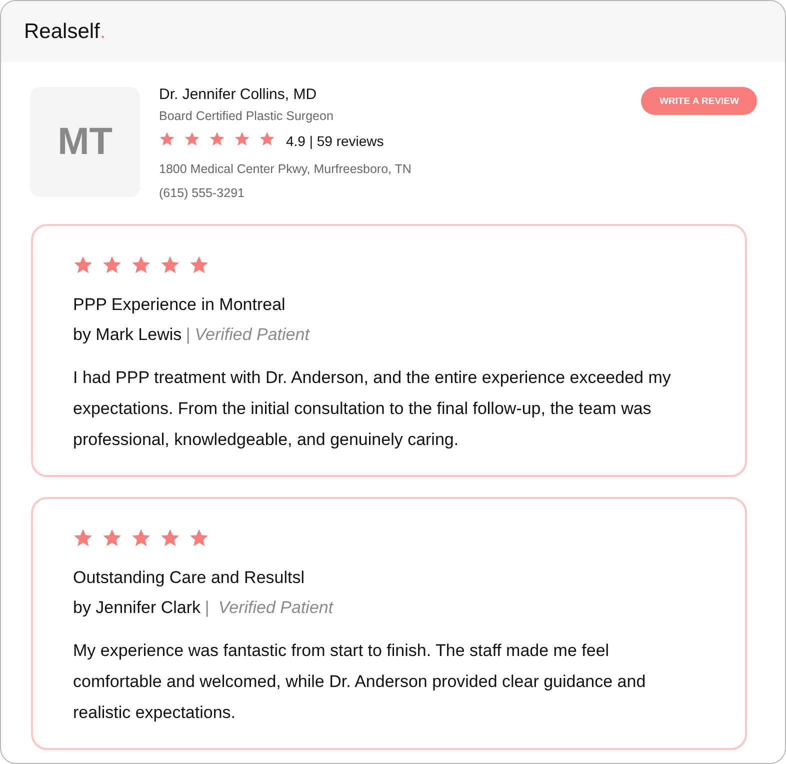 The width and height of the screenshot is (786, 764). I want to click on review-text: My experience was fantastic from start to finish. The staff made me feel comfortable and welcomed, while Dr. Anderson provided clear guidance and realistic expectations., so click(360, 682).